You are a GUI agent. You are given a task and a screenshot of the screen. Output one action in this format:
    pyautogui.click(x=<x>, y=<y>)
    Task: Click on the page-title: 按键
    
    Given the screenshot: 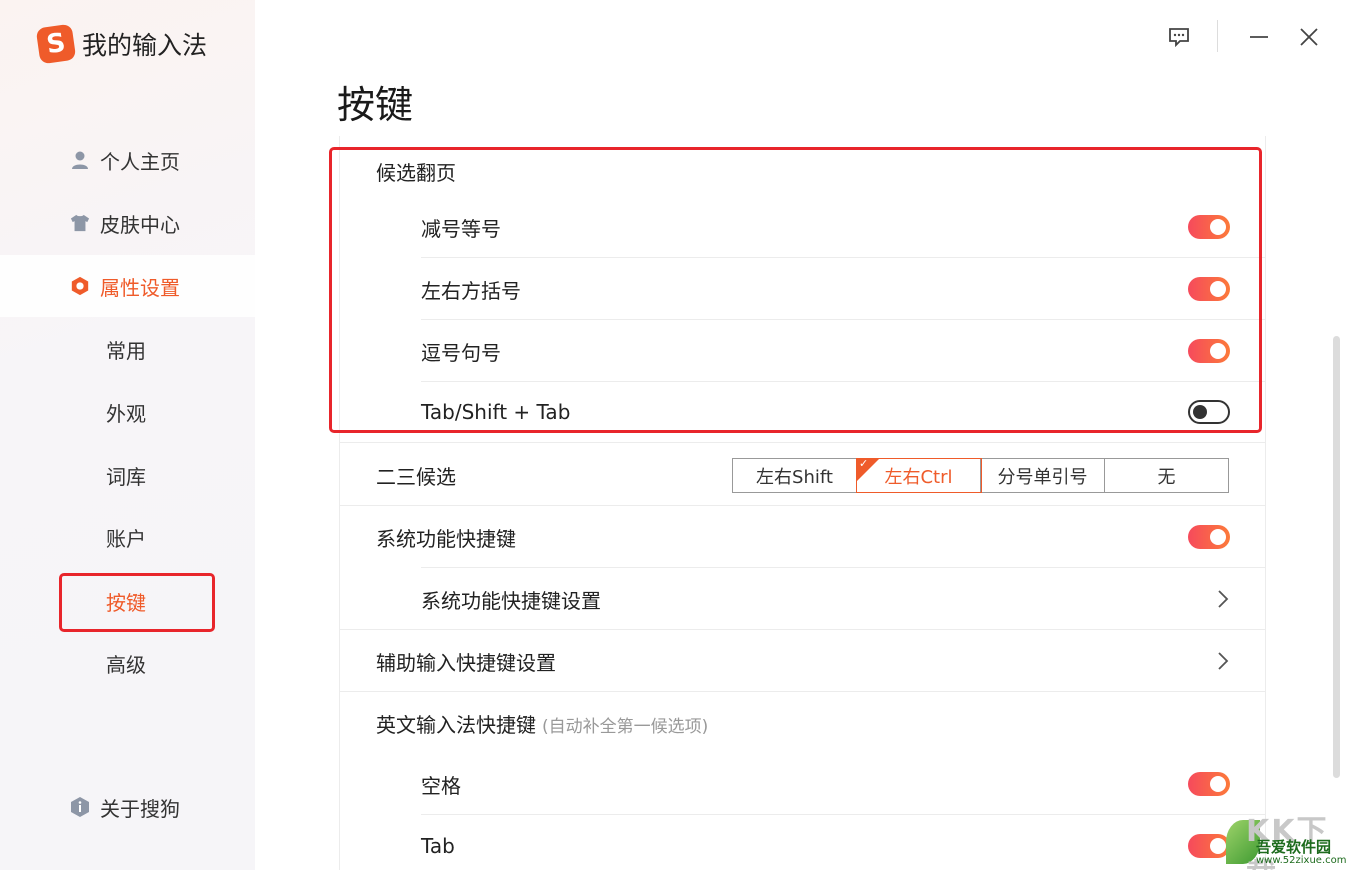 What is the action you would take?
    pyautogui.click(x=375, y=105)
    